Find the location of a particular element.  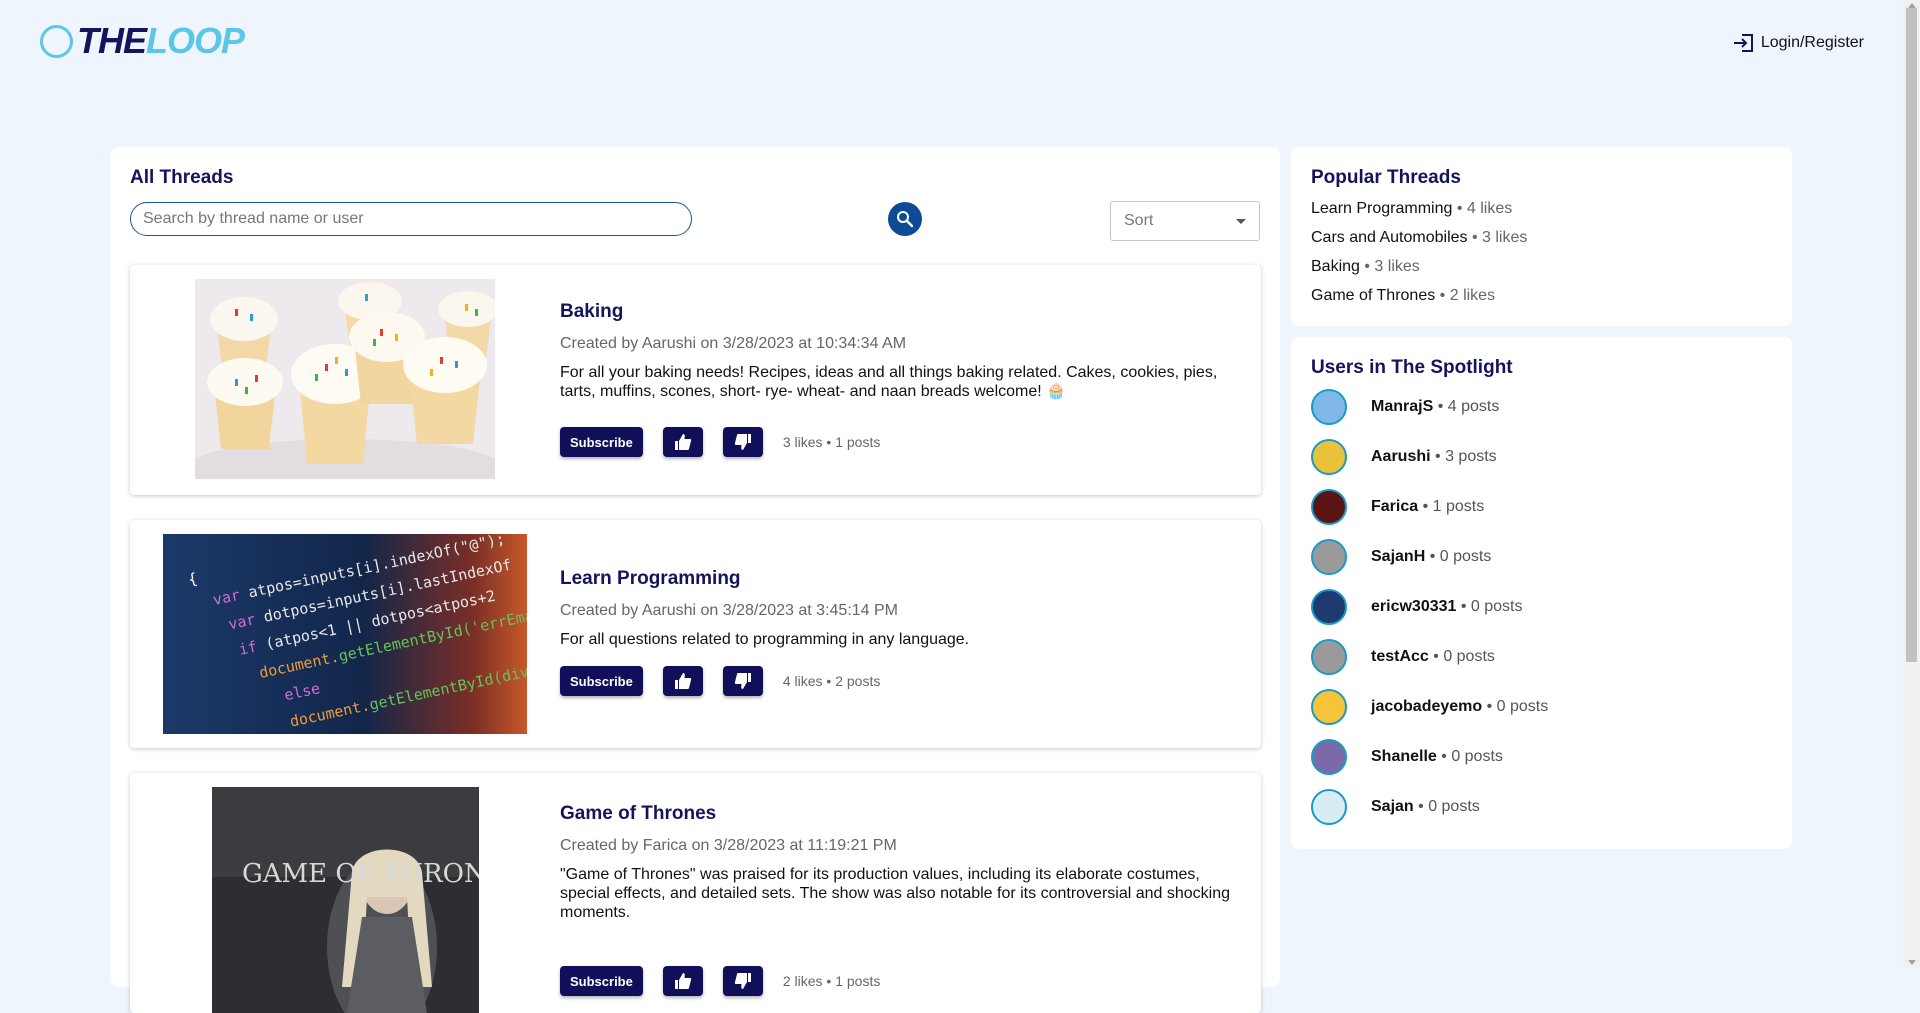

spotlight-user-row: Shanelle • 0 posts is located at coordinates (1407, 757).